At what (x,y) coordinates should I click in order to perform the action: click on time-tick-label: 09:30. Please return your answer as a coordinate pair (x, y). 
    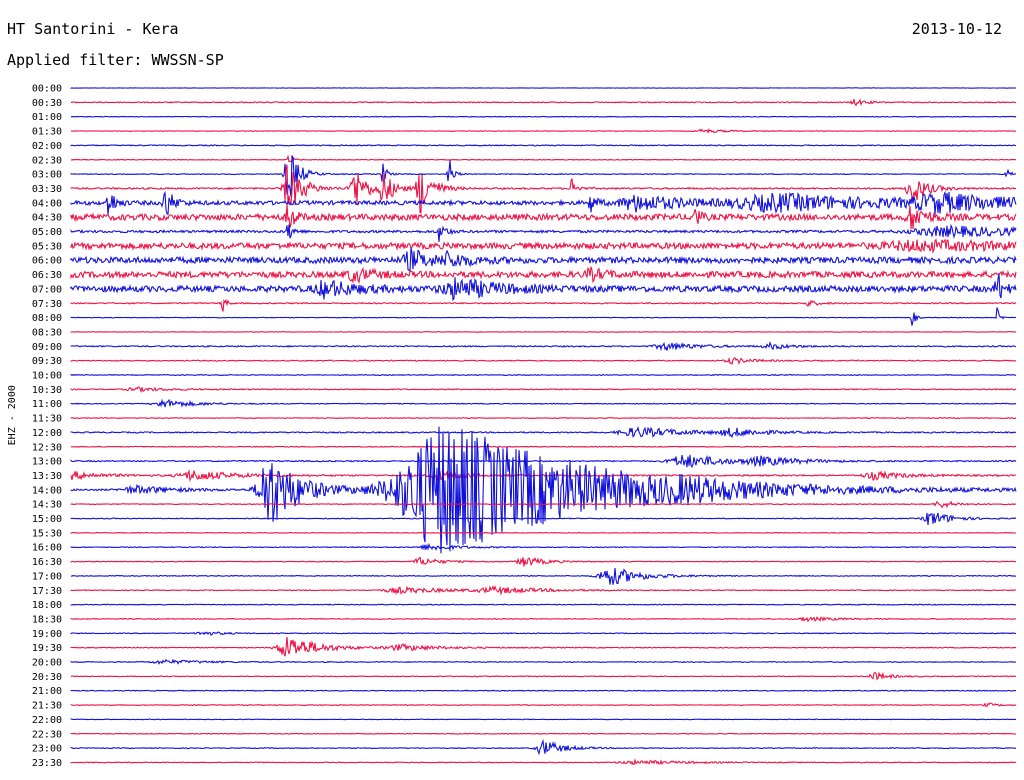
    Looking at the image, I should click on (47, 361).